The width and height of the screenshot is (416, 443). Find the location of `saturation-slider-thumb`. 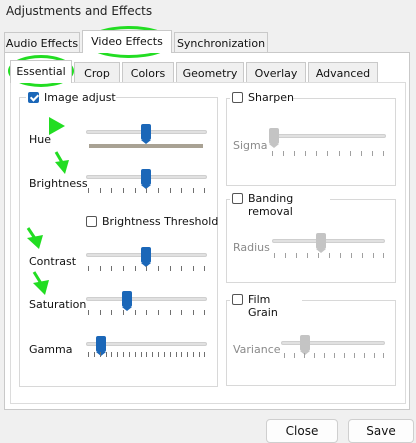

saturation-slider-thumb is located at coordinates (127, 301).